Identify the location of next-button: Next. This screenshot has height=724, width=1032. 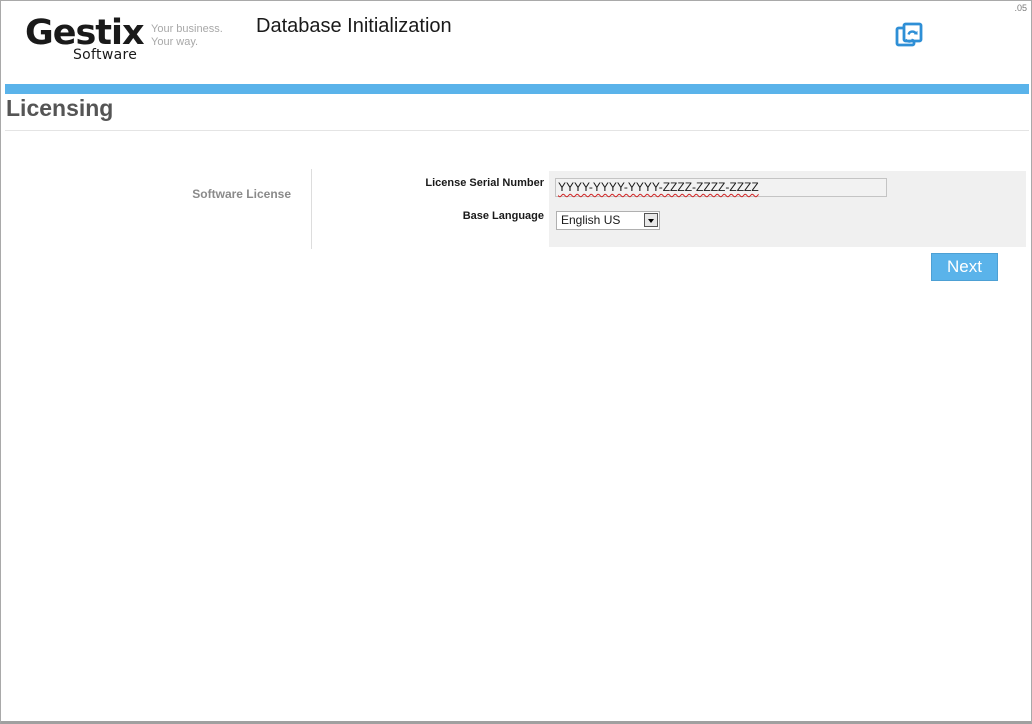
(964, 267).